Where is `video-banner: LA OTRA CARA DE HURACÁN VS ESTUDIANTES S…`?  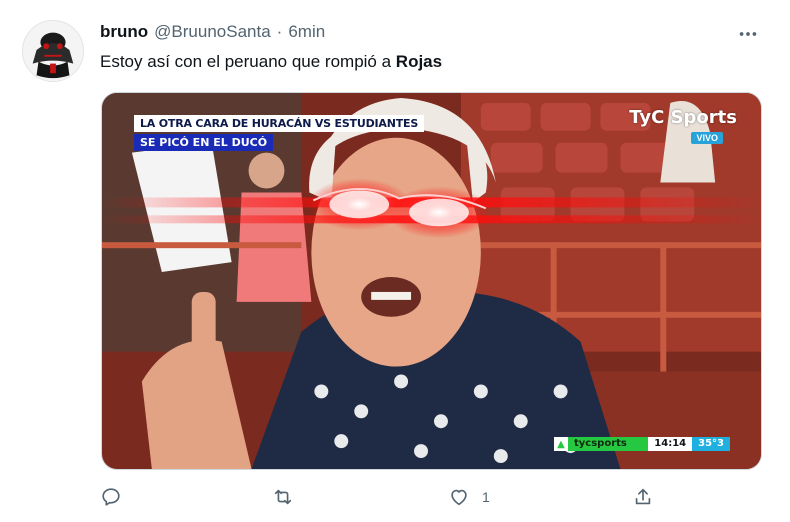
video-banner: LA OTRA CARA DE HURACÁN VS ESTUDIANTES S… is located at coordinates (279, 133).